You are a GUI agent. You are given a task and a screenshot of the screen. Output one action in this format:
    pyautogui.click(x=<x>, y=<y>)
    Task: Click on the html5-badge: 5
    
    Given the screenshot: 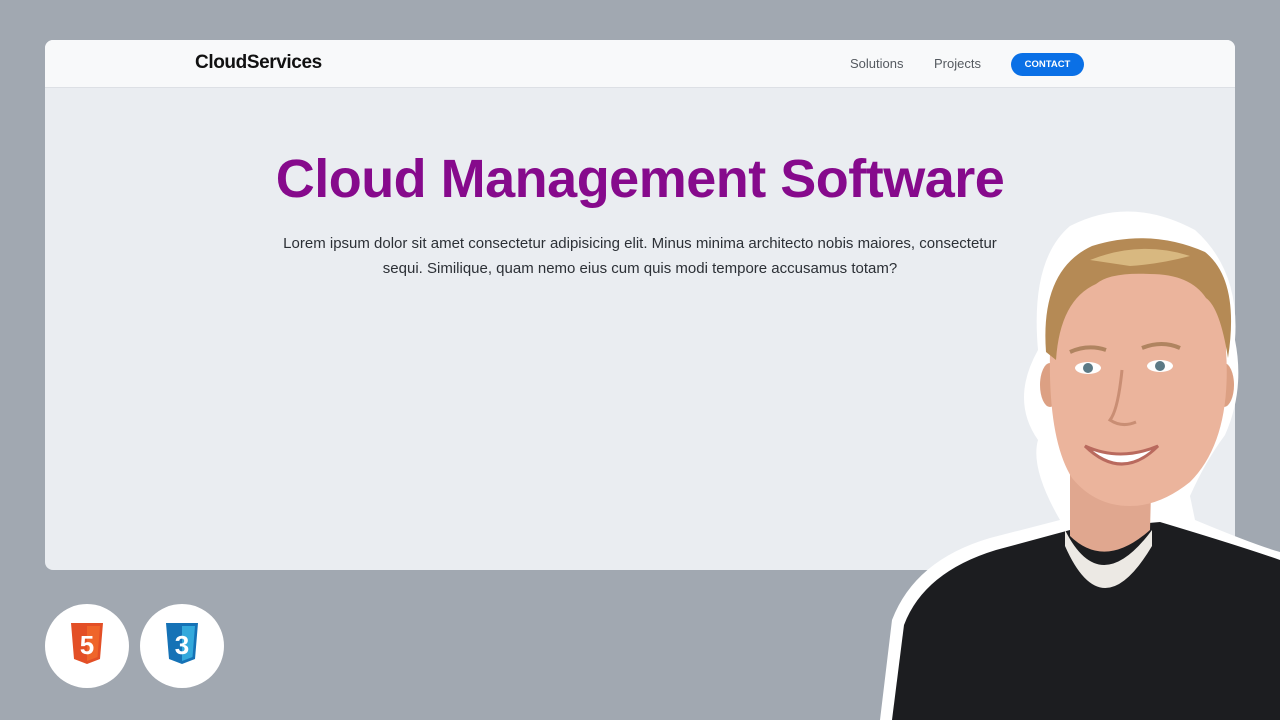 What is the action you would take?
    pyautogui.click(x=87, y=646)
    